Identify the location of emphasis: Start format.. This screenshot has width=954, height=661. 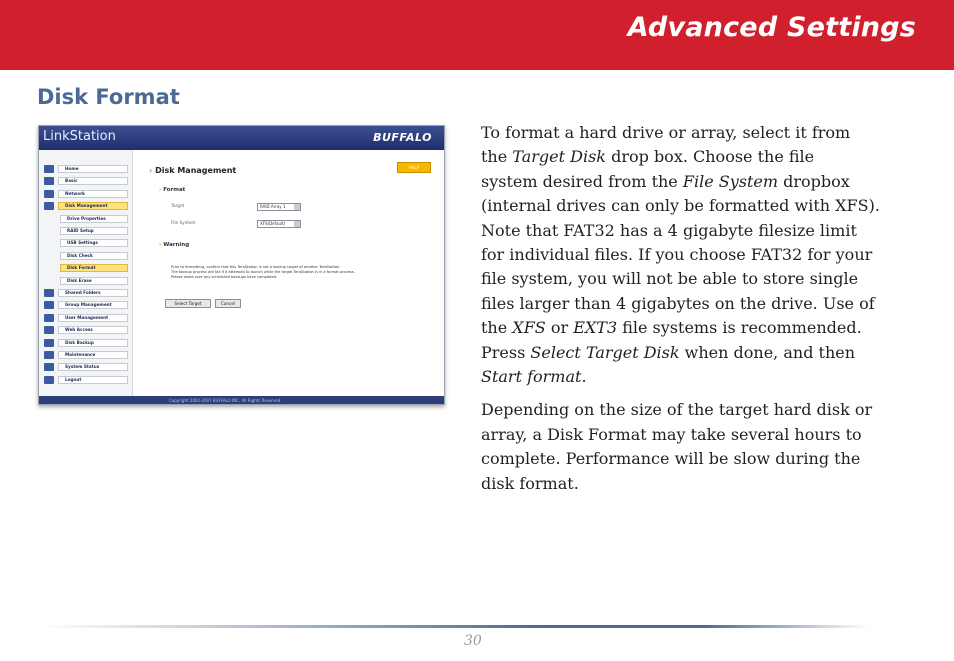
(534, 377).